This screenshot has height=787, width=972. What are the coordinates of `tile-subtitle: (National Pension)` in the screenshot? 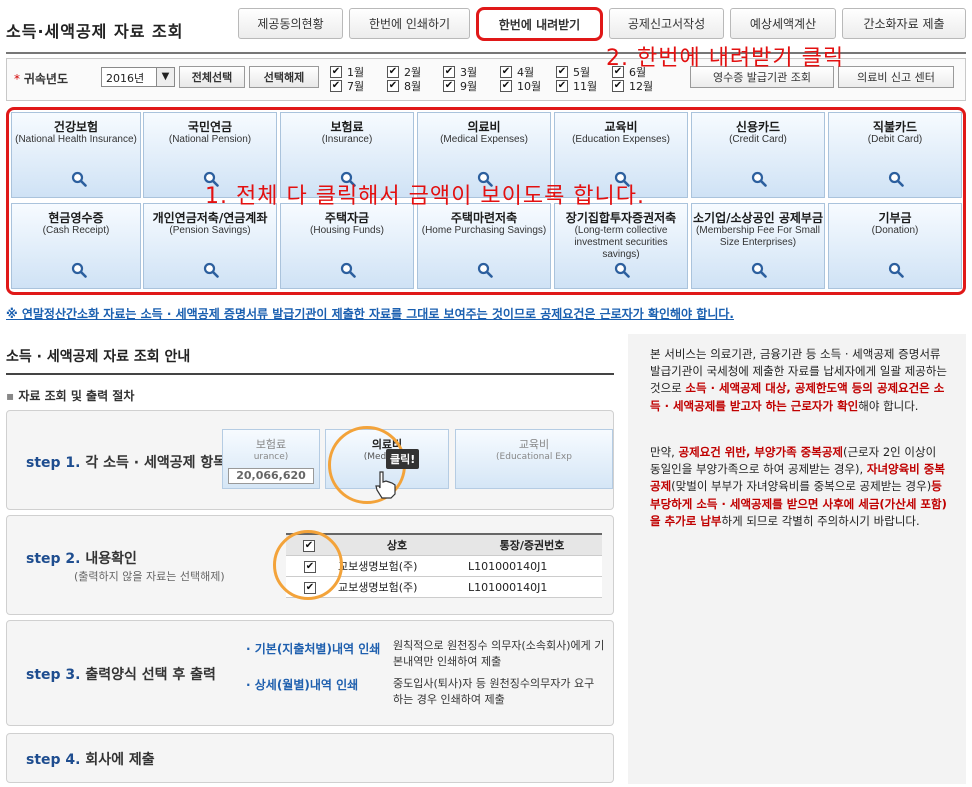 It's located at (210, 139).